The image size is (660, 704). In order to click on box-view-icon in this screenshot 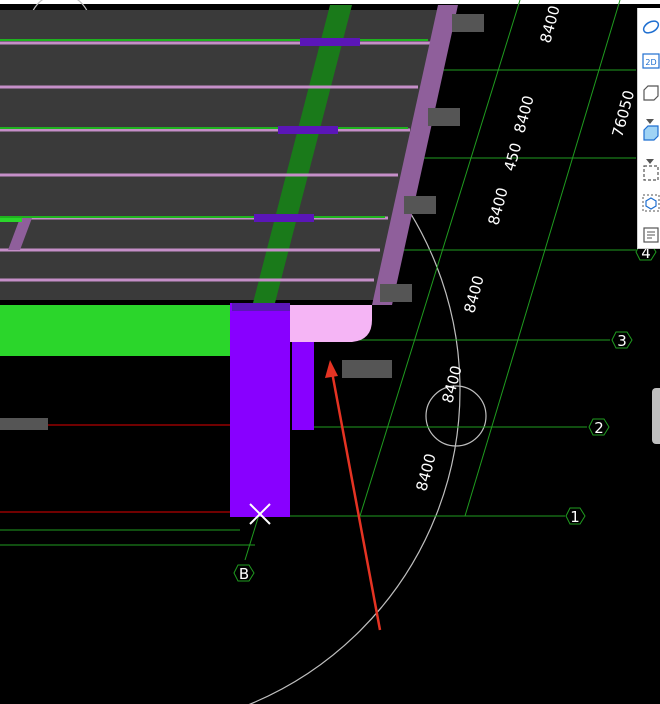, I will do `click(650, 93)`.